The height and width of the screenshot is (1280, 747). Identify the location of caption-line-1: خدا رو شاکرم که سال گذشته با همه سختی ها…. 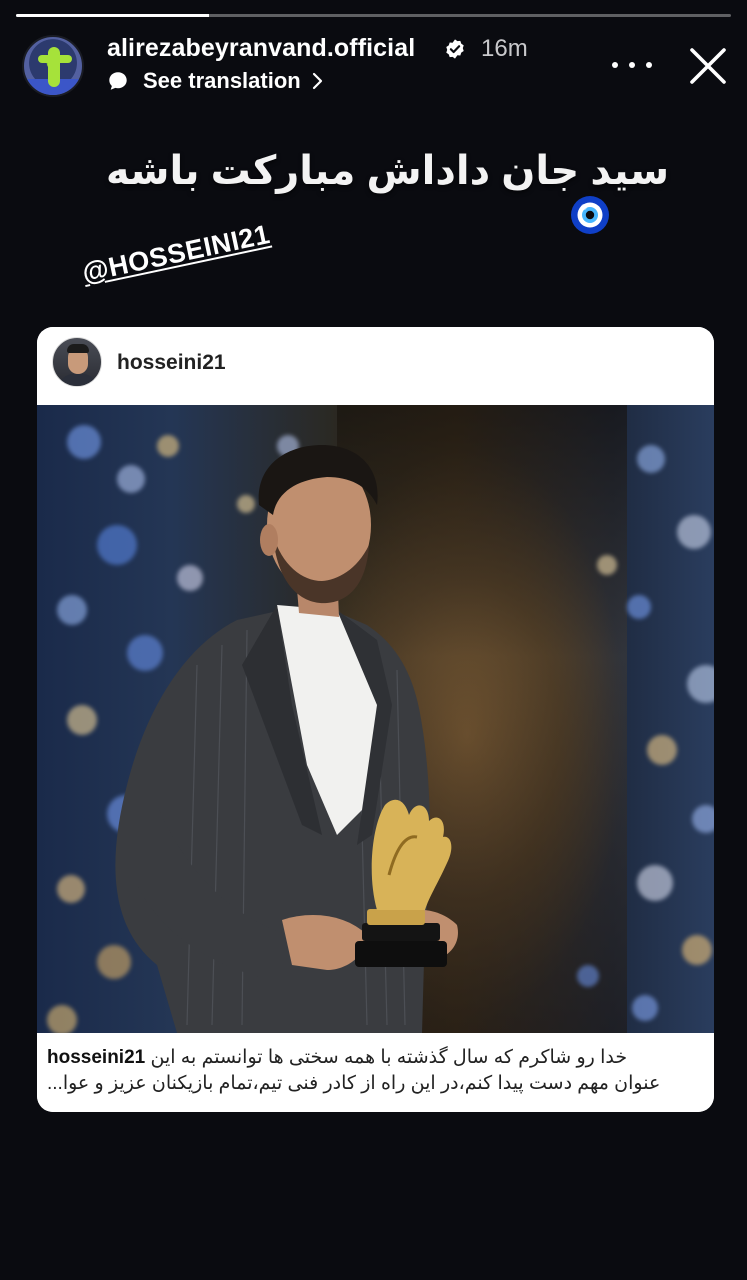
(370, 1058).